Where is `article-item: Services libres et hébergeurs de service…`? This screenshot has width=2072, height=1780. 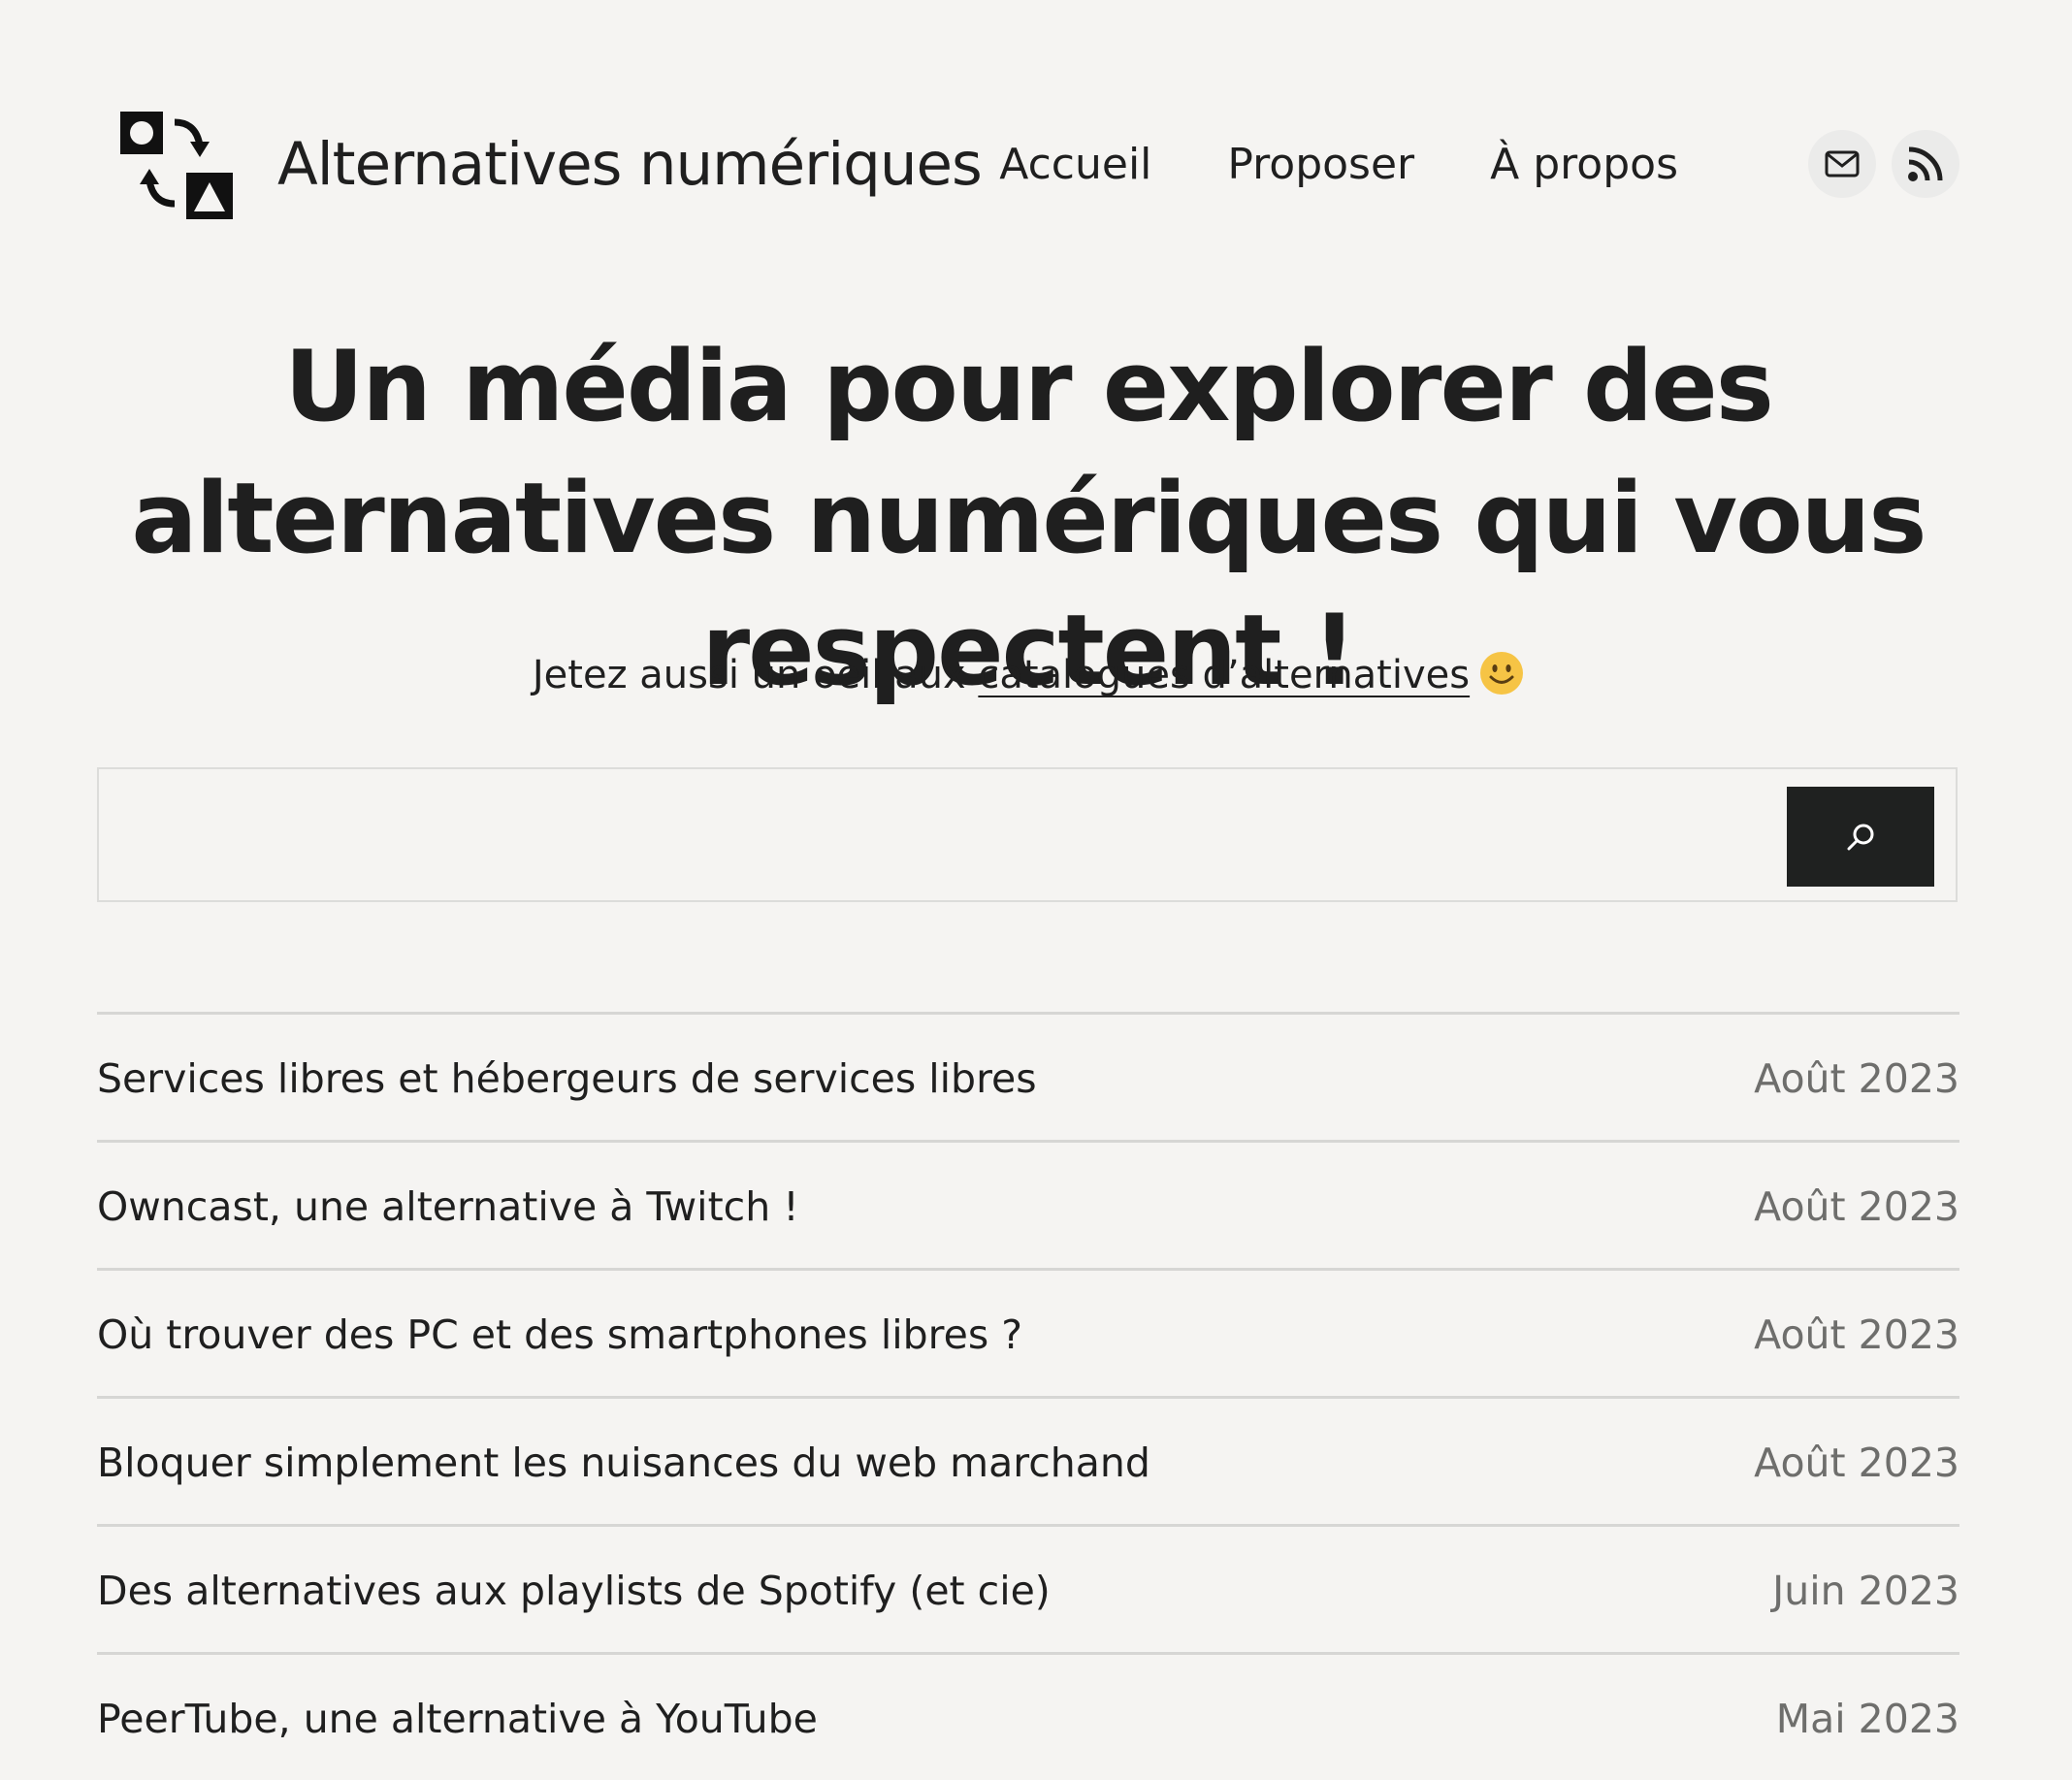
article-item: Services libres et hébergeurs de service… is located at coordinates (1028, 1076).